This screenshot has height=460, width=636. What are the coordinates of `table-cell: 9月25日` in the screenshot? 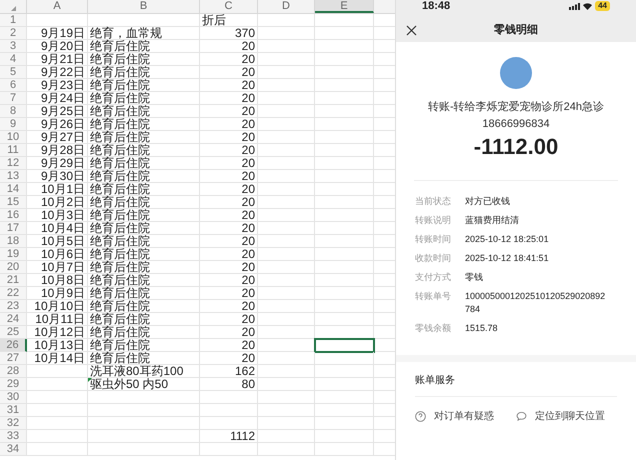 It's located at (57, 111).